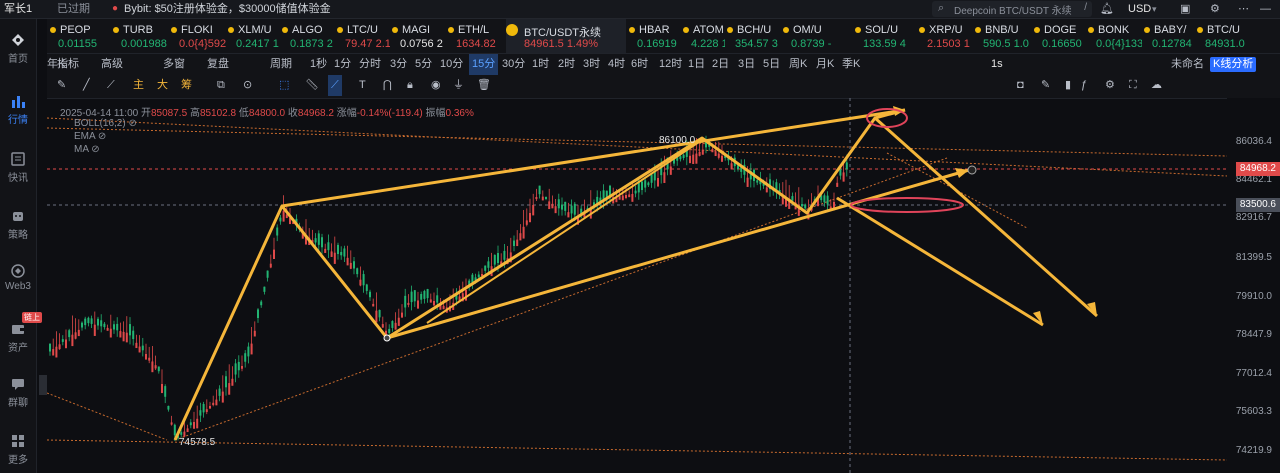 This screenshot has width=1280, height=473. What do you see at coordinates (254, 36) in the screenshot?
I see `ticker-item: XLM/U 0.2417 1` at bounding box center [254, 36].